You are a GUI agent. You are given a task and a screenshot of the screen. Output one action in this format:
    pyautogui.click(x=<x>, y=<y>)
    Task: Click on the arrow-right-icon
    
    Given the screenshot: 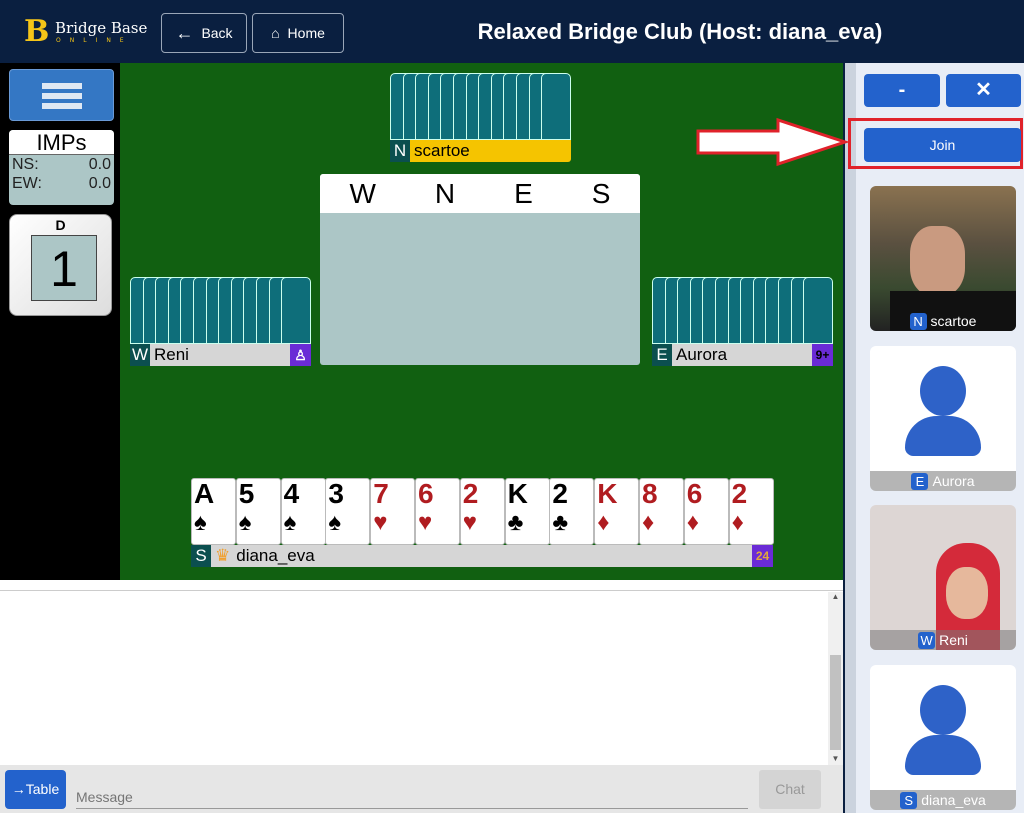 What is the action you would take?
    pyautogui.click(x=773, y=142)
    